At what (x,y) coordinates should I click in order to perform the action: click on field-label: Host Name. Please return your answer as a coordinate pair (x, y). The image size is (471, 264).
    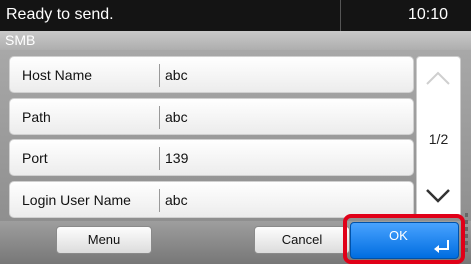
    Looking at the image, I should click on (57, 75).